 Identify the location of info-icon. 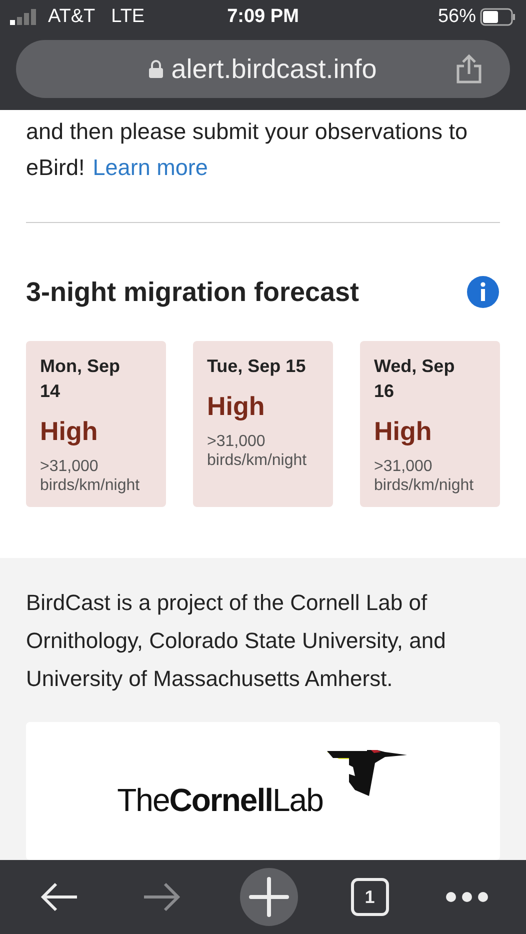
(483, 292).